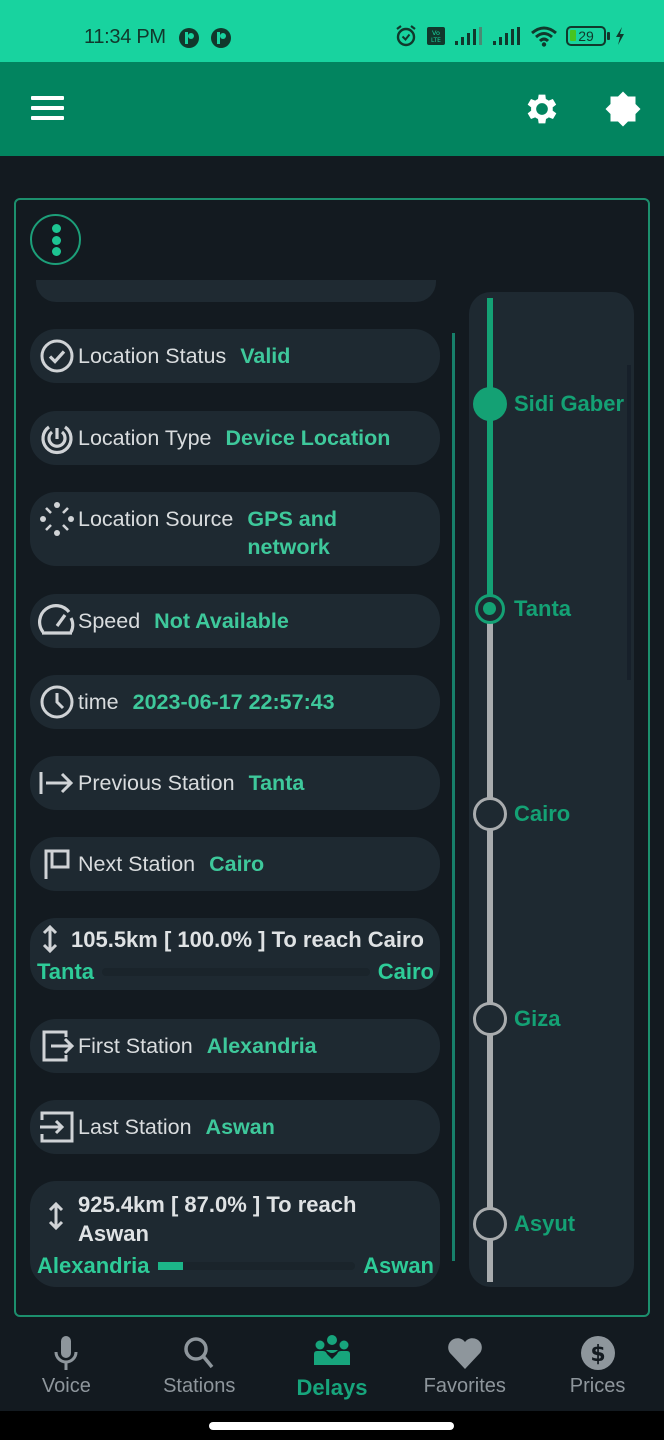  I want to click on home-indicator, so click(331, 1426).